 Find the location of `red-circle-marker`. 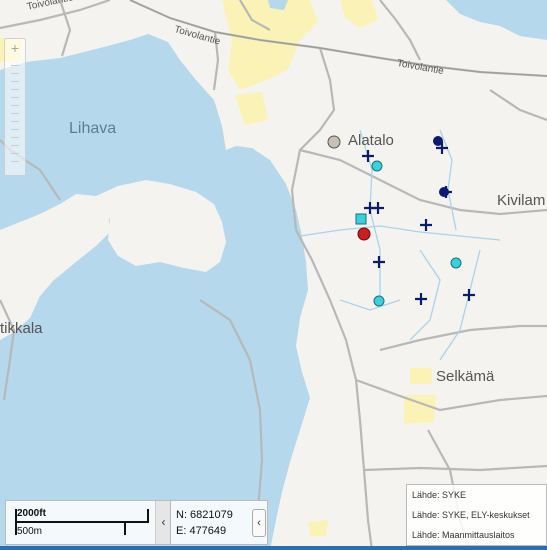

red-circle-marker is located at coordinates (364, 234).